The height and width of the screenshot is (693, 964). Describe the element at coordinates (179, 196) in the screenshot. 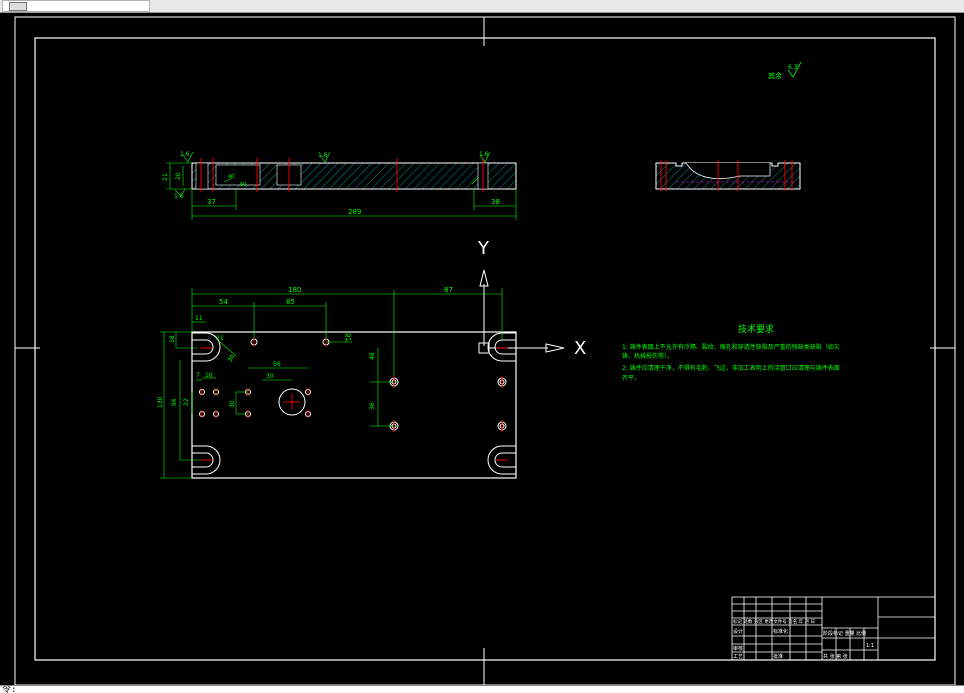

I see `roughness-4: 1.6` at that location.